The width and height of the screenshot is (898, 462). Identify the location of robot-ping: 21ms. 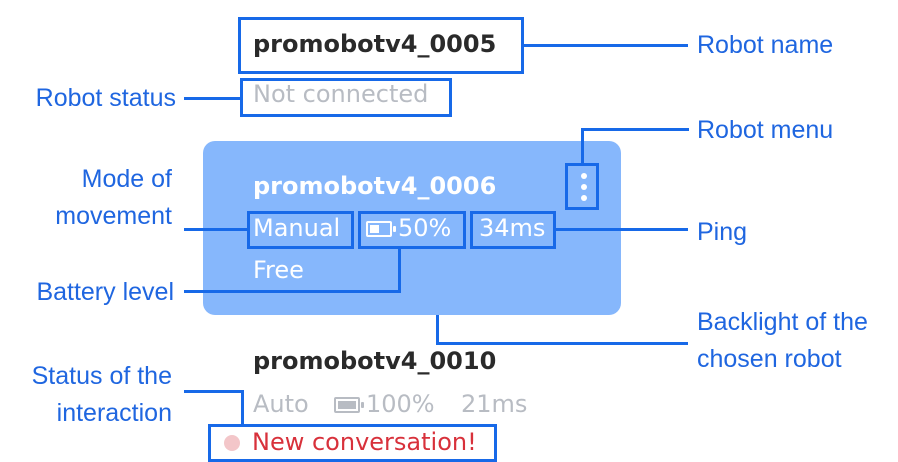
(494, 404).